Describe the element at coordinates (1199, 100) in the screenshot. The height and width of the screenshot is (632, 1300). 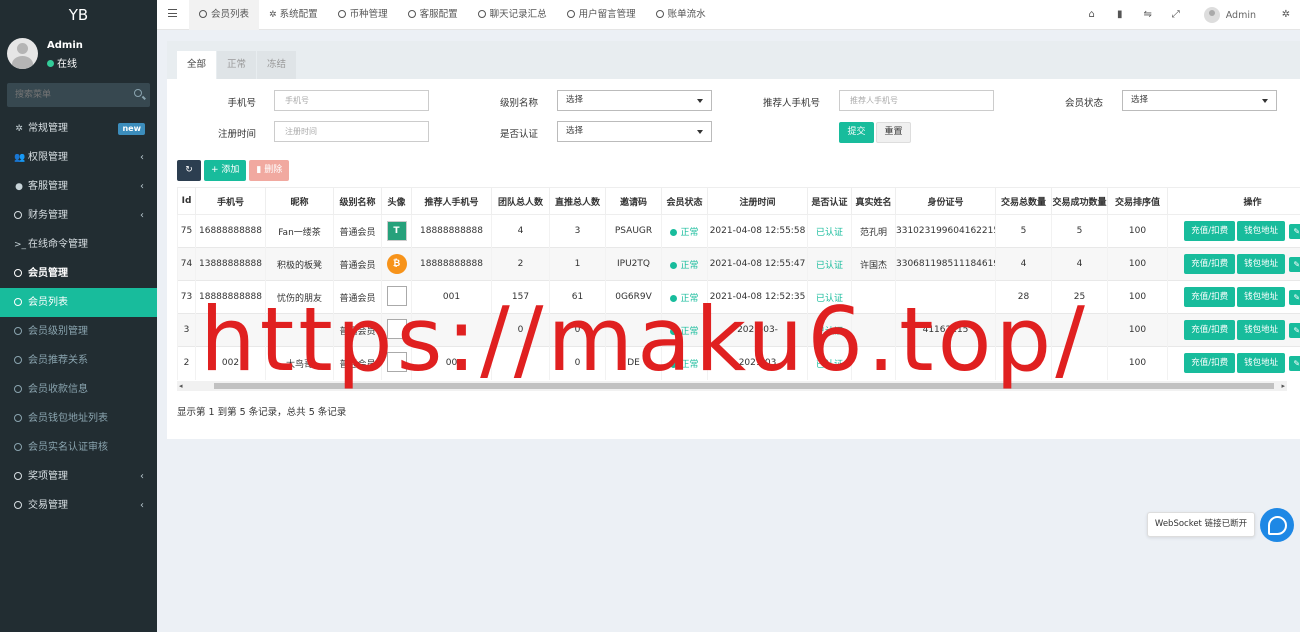
I see `status-select: 选择` at that location.